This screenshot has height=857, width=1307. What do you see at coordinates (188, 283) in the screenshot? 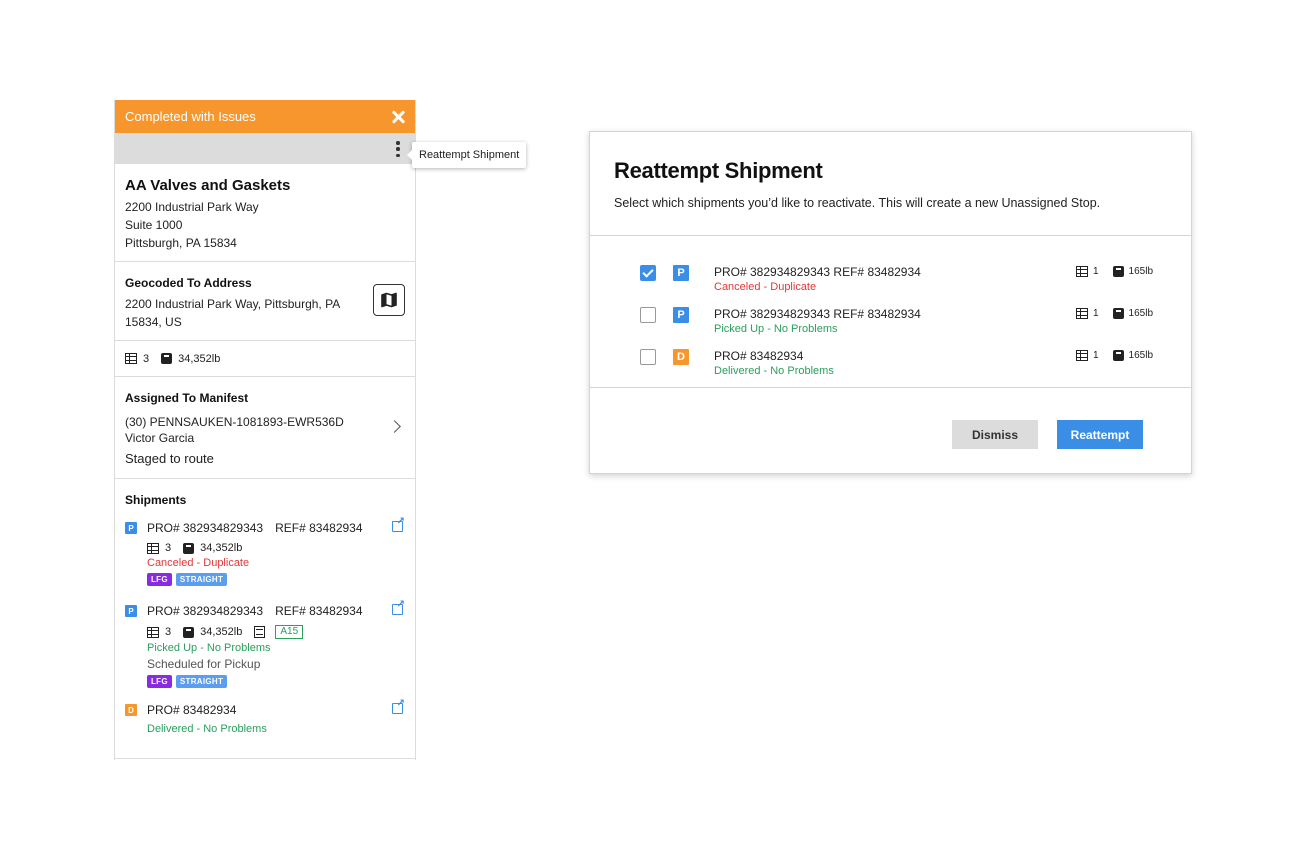
I see `geocoded-title: Geocoded To Address` at bounding box center [188, 283].